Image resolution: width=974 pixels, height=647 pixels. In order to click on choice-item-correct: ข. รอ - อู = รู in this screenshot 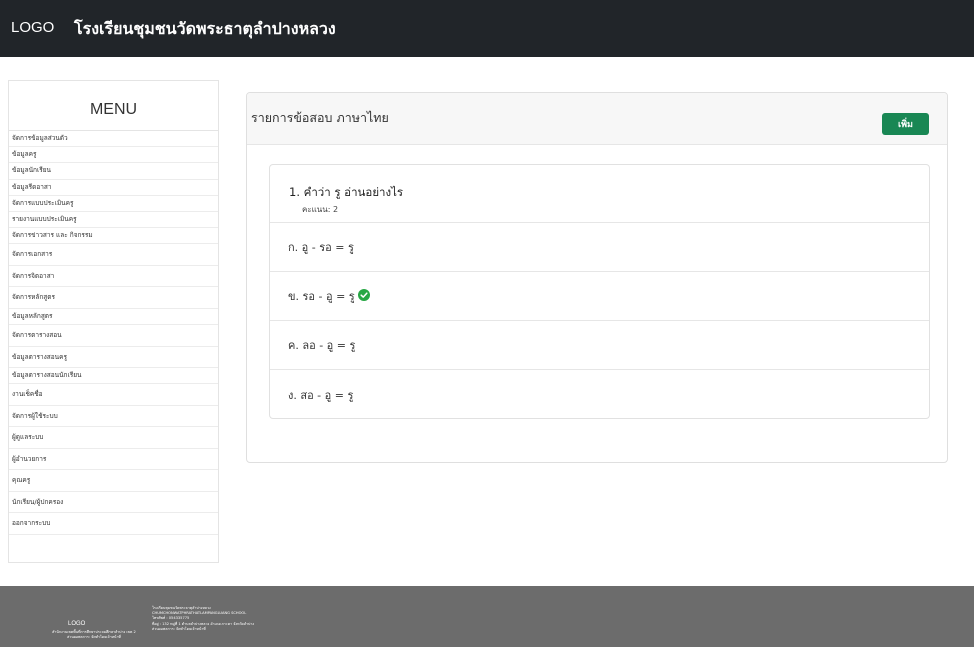, I will do `click(599, 296)`.